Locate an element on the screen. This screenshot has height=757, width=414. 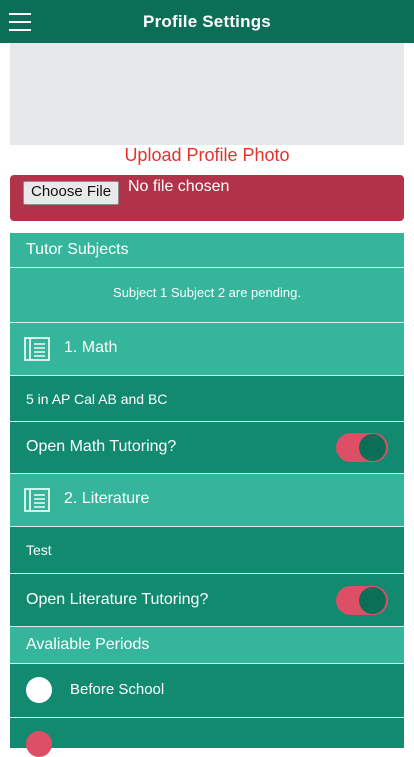
period-item-before-school: Before School is located at coordinates (207, 691).